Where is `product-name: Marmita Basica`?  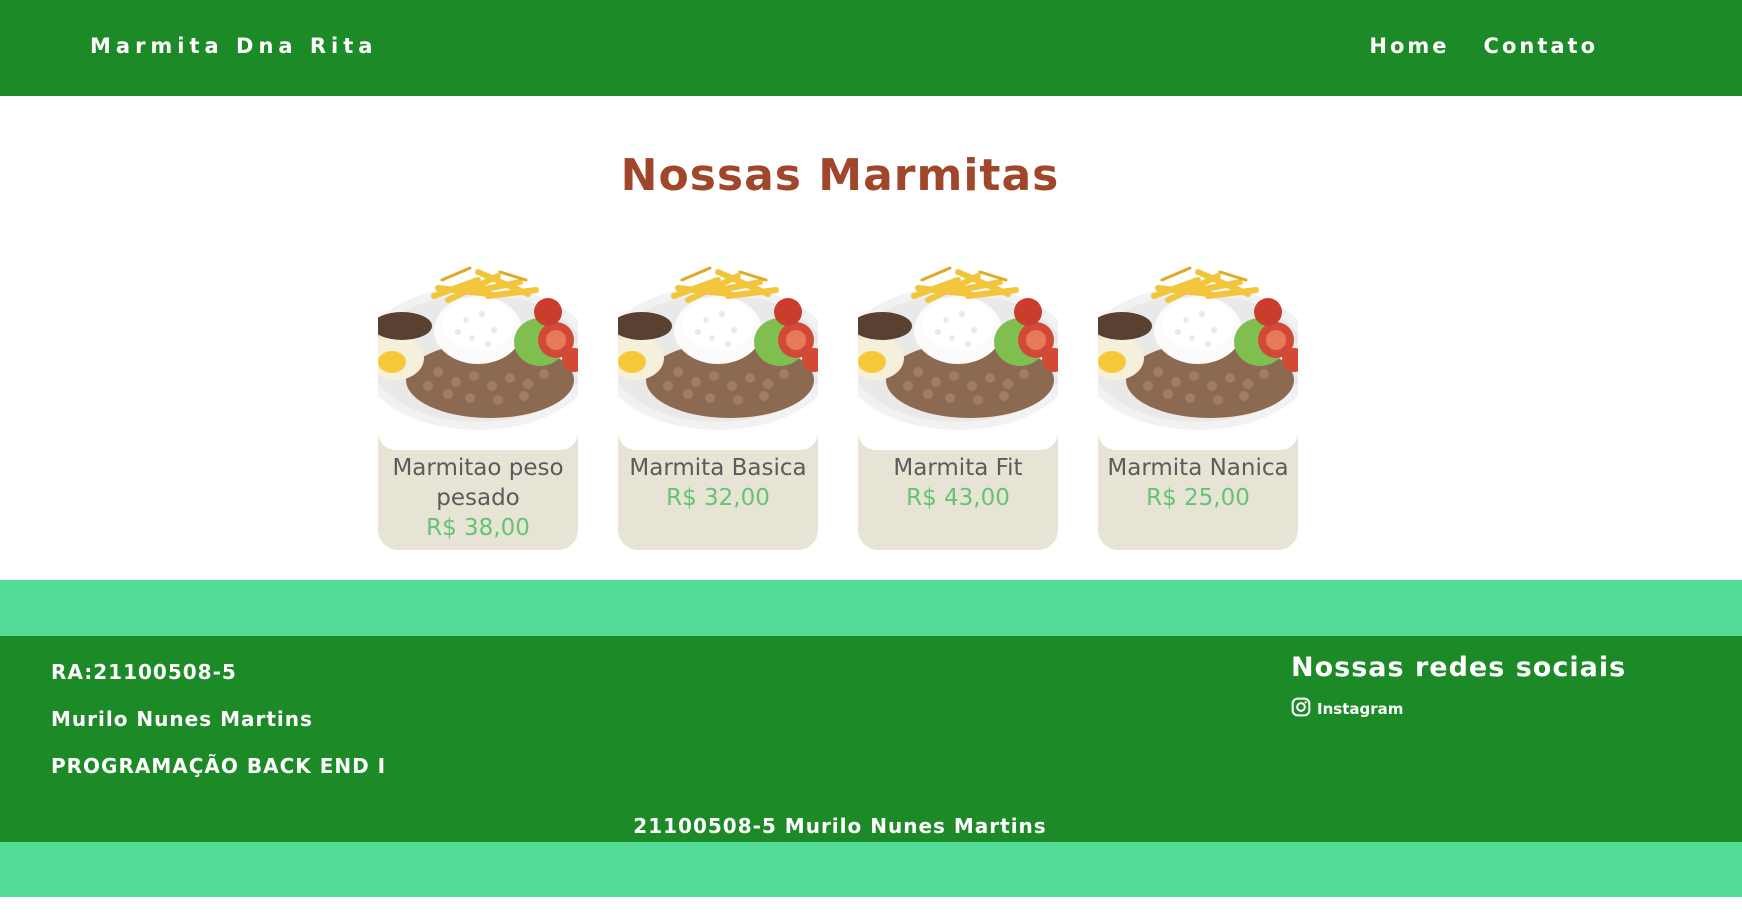 product-name: Marmita Basica is located at coordinates (718, 468).